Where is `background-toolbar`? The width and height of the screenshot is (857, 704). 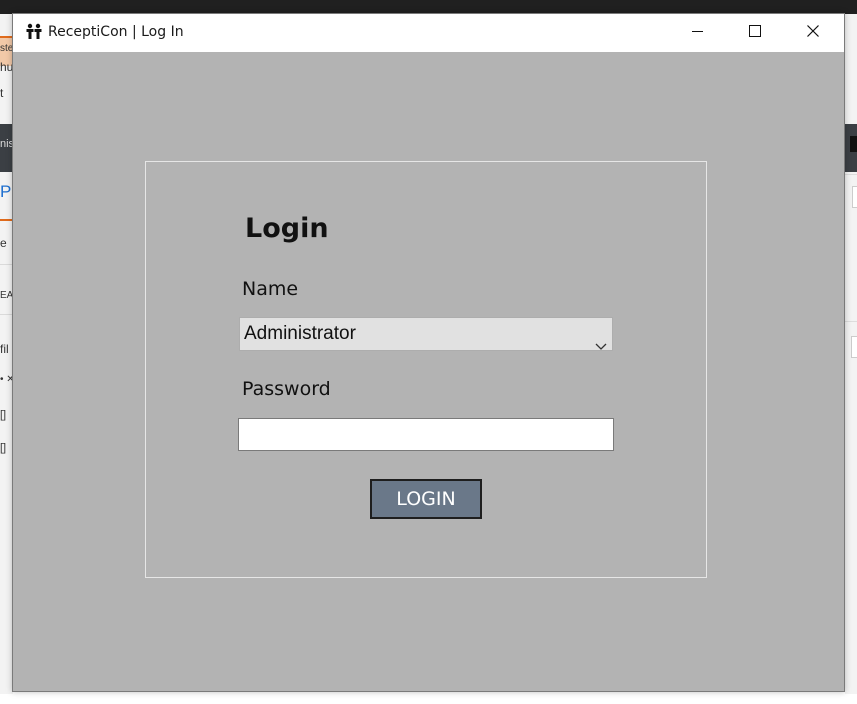
background-toolbar is located at coordinates (851, 148).